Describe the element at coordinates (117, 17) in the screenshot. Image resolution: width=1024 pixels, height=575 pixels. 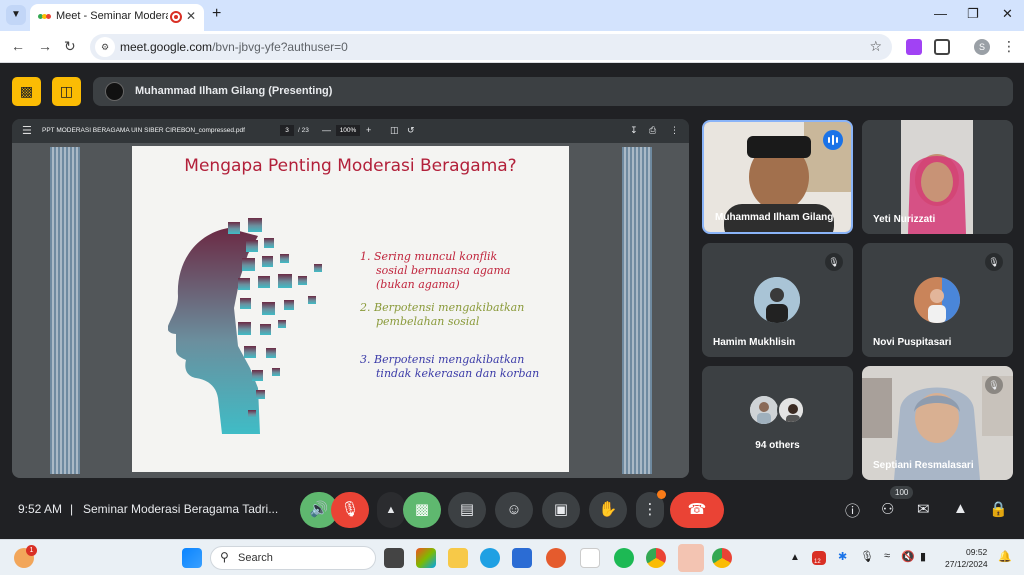
I see `browser-tab-meet: Meet - Seminar Moderasi Be ✕` at that location.